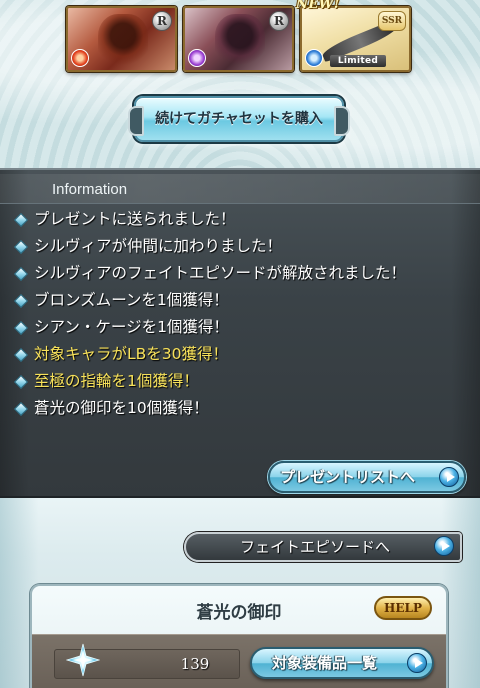 The height and width of the screenshot is (688, 480). I want to click on info-message-text: シルヴィアのフェイトエピソードが解放されました！, so click(220, 273).